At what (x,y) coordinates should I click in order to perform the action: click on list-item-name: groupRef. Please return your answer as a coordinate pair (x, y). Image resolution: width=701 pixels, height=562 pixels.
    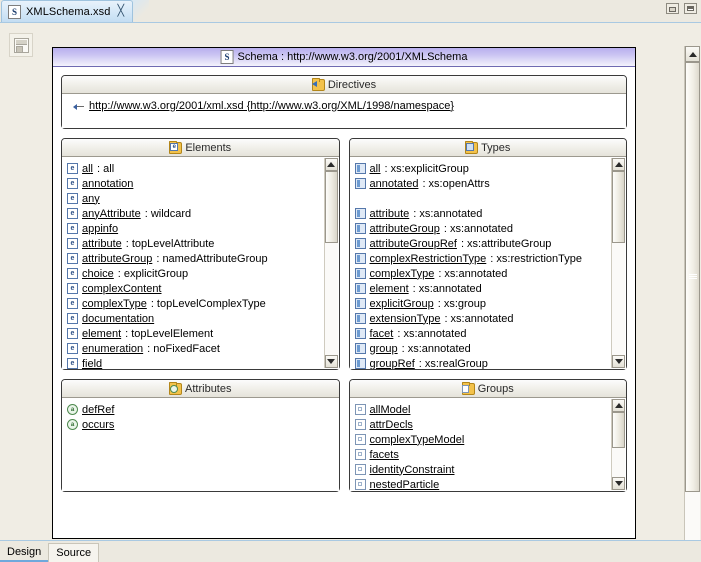
    Looking at the image, I should click on (392, 364).